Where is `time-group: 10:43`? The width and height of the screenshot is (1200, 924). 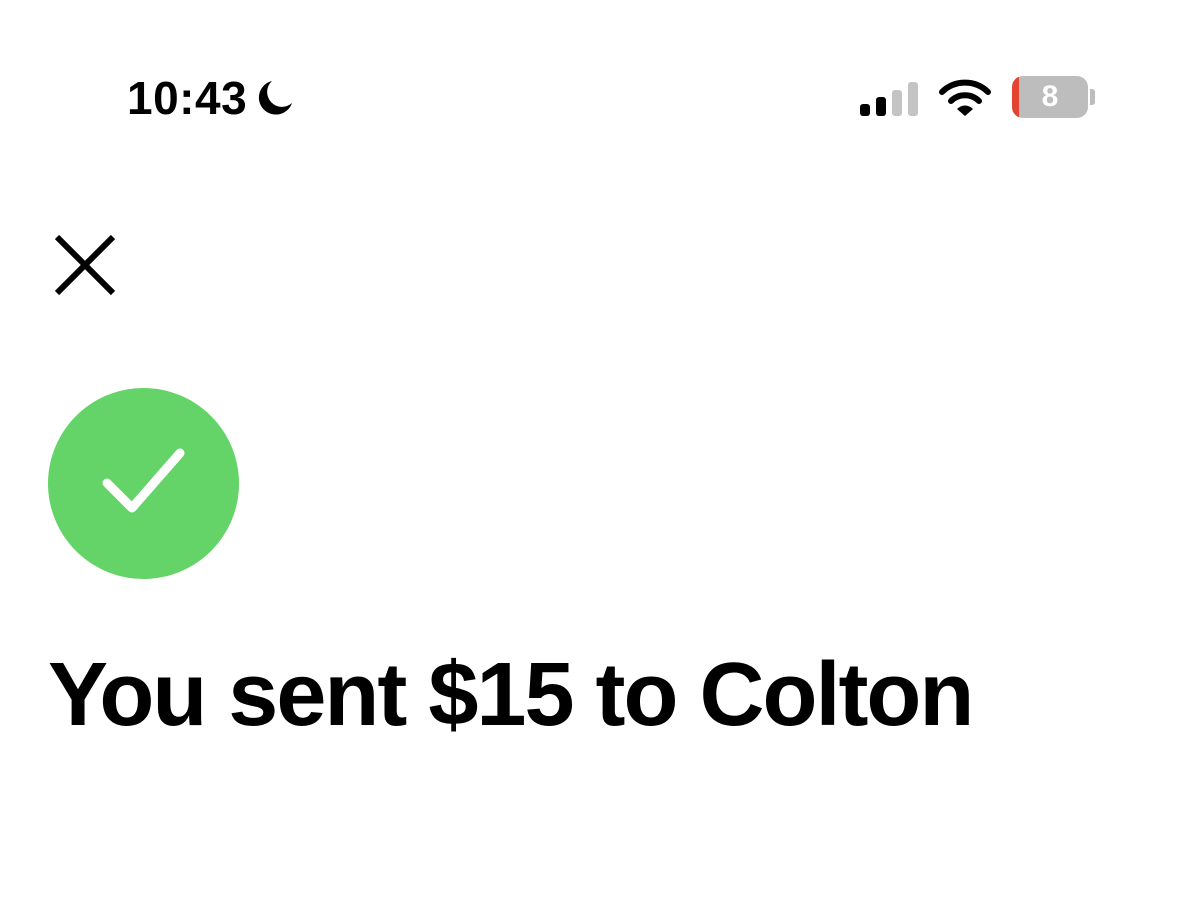 time-group: 10:43 is located at coordinates (211, 98).